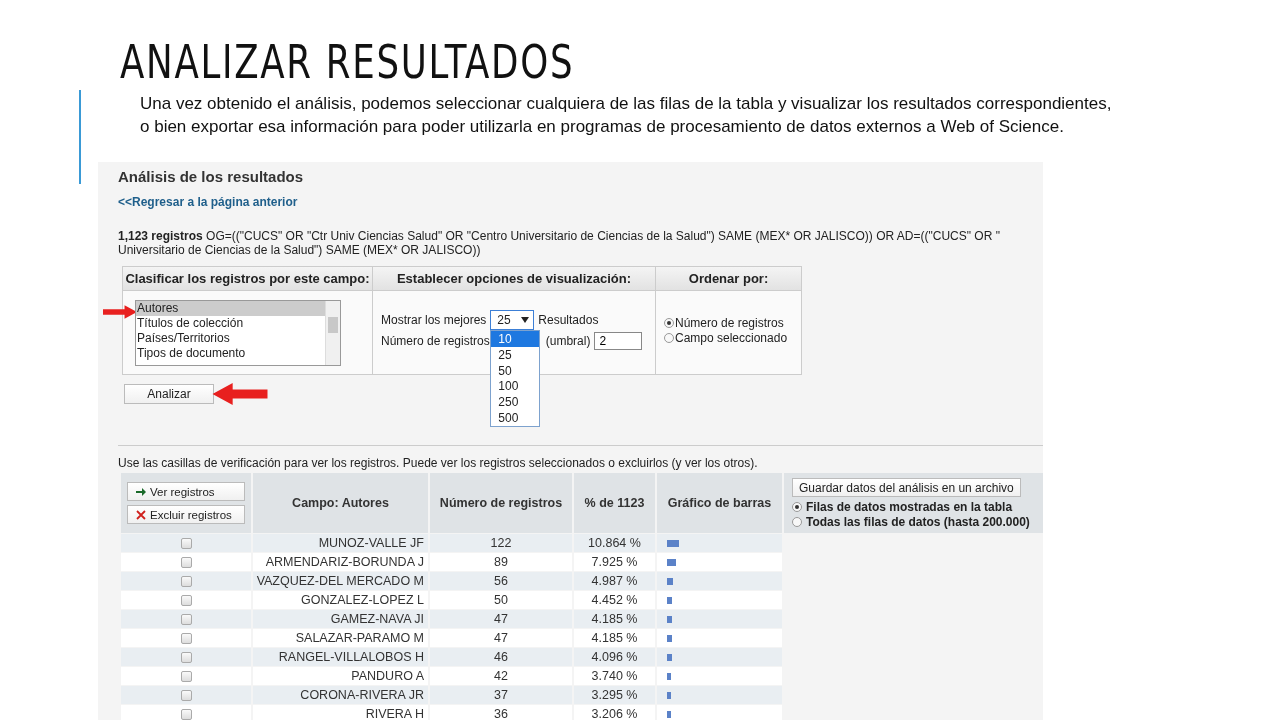  What do you see at coordinates (208, 202) in the screenshot?
I see `back-link: <<Regresar a la página anterior` at bounding box center [208, 202].